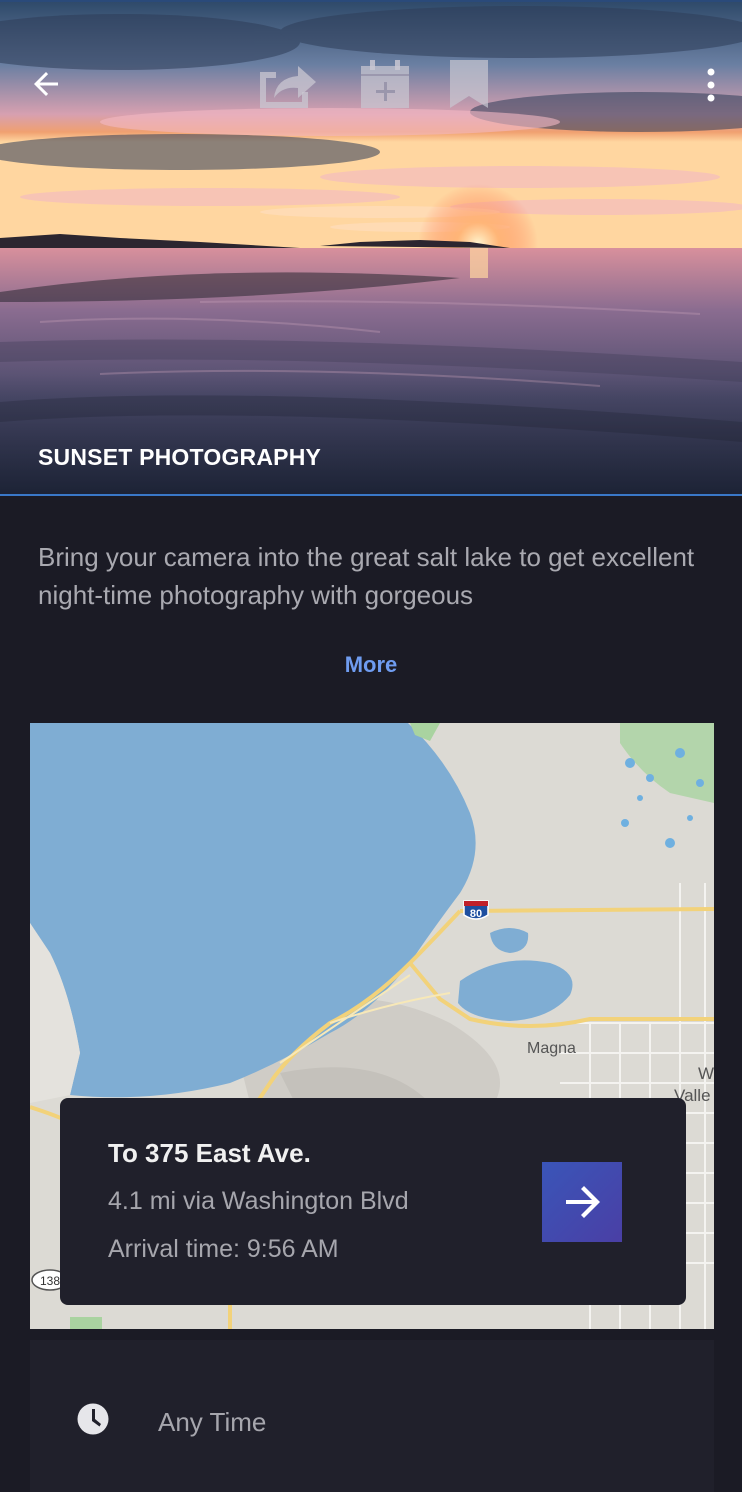  I want to click on schedule-row: Any Time, so click(372, 1416).